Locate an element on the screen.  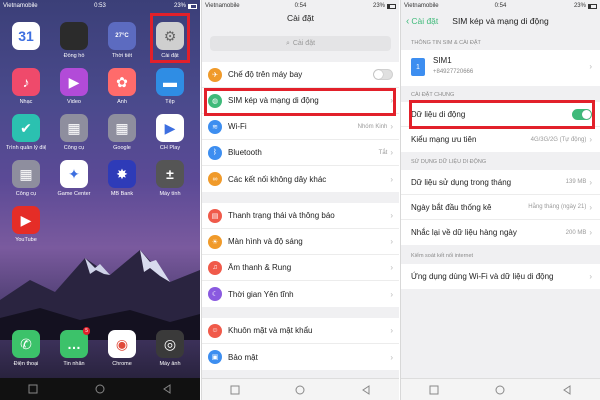
app-music: ♪ Nhạc is located at coordinates (26, 86).